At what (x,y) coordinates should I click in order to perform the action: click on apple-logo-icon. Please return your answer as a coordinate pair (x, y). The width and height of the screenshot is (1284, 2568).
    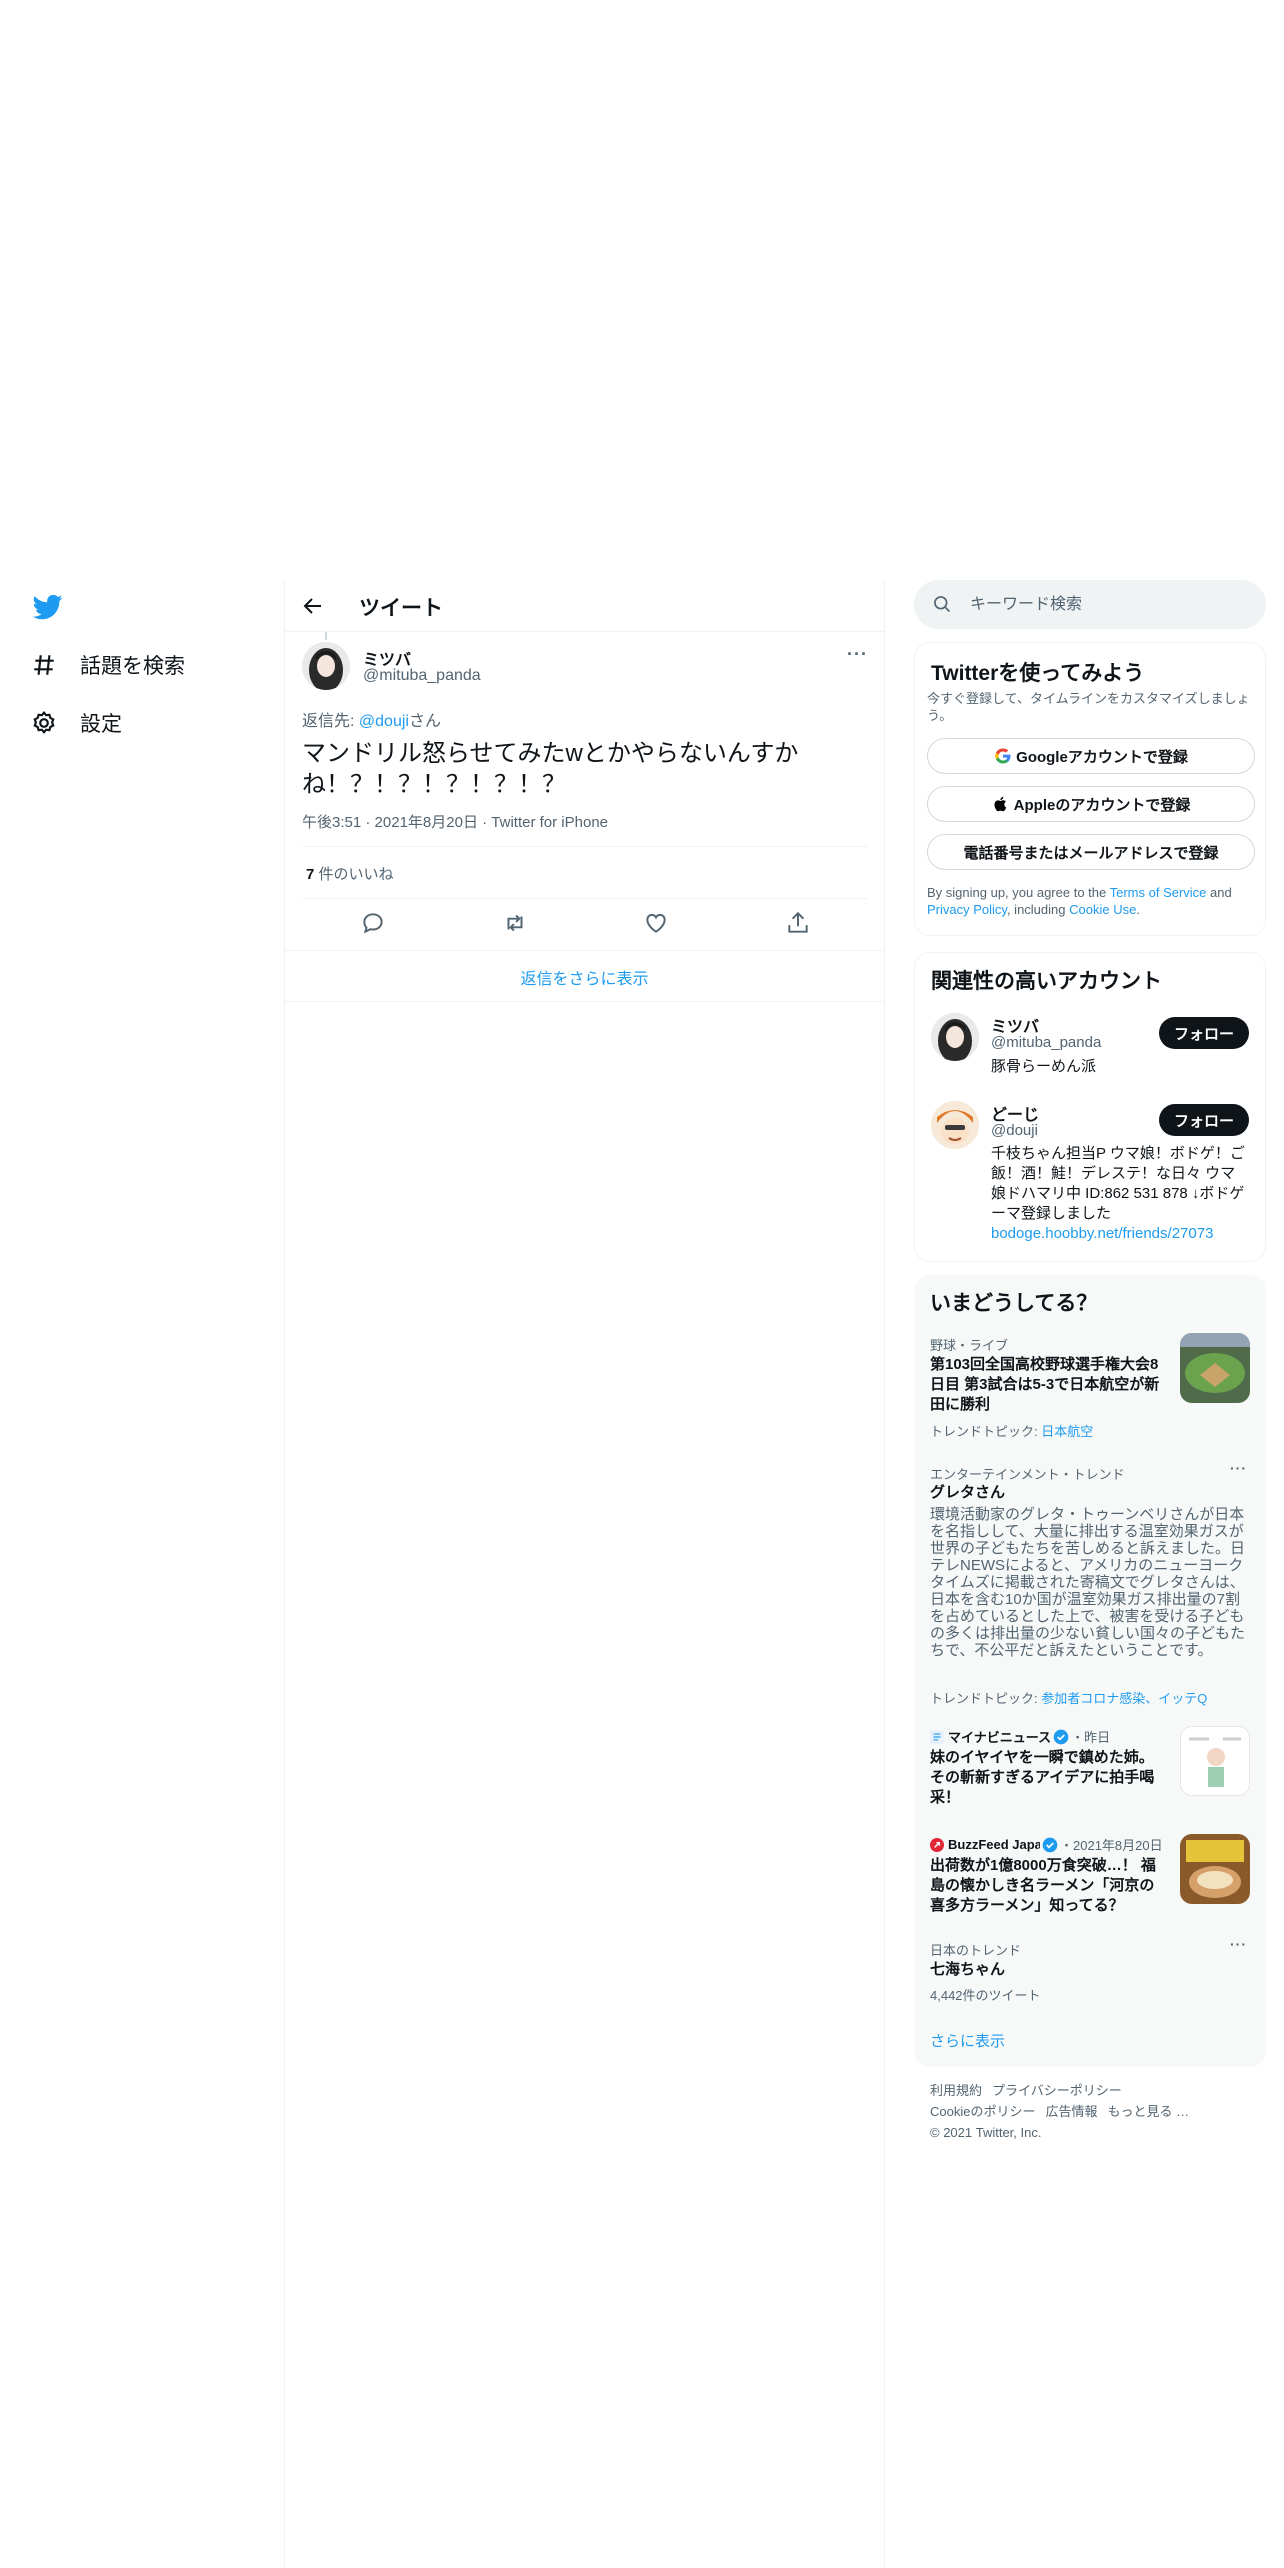
    Looking at the image, I should click on (1001, 804).